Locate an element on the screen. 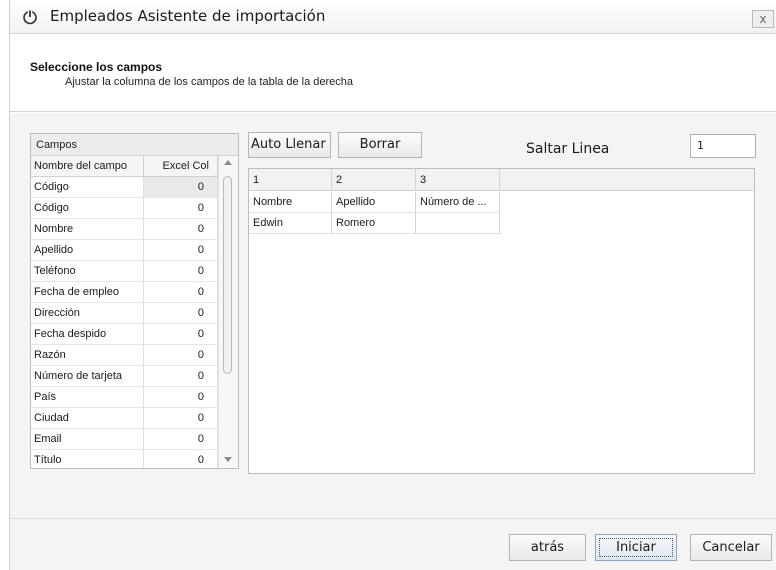 The height and width of the screenshot is (570, 776). field-name: Nombre is located at coordinates (87, 229).